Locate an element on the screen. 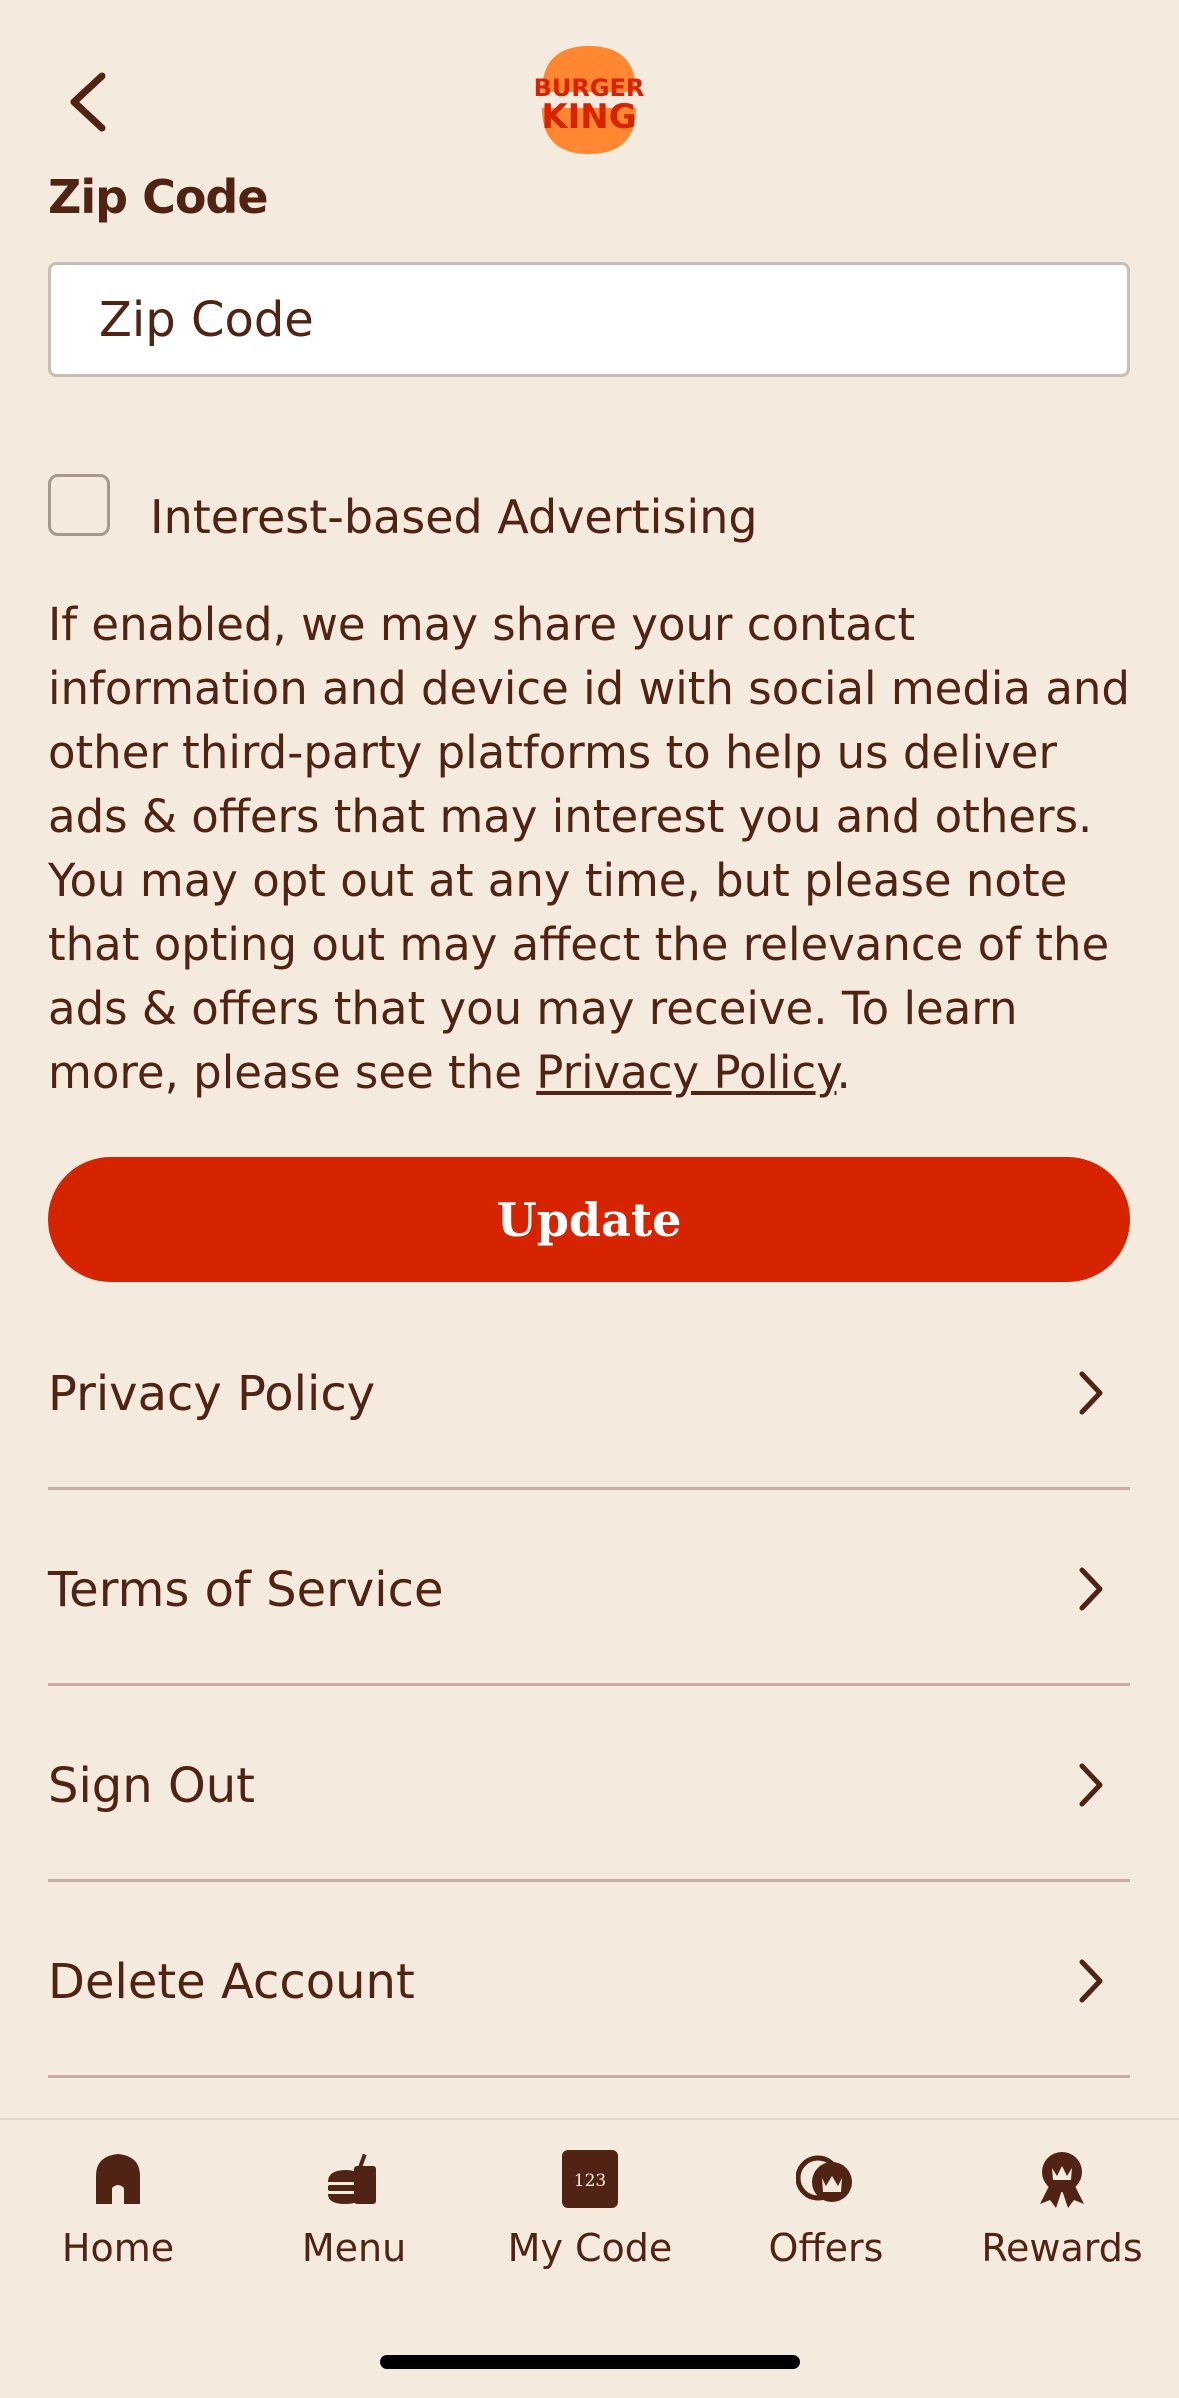 This screenshot has height=2398, width=1179. home-icon is located at coordinates (118, 2179).